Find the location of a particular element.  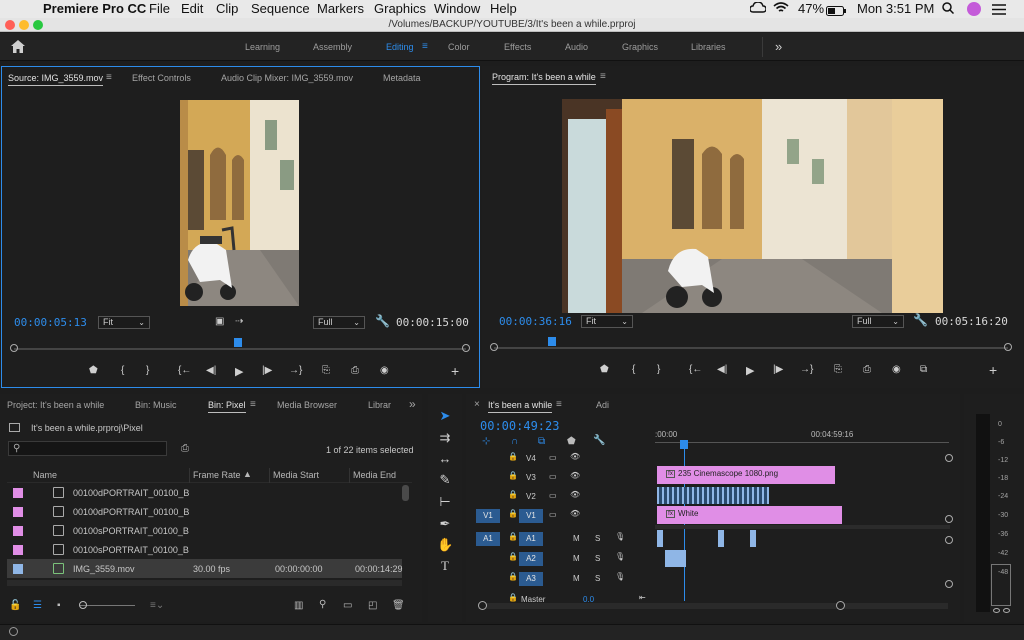

timeline-current-timecode: 00:00:49:23 is located at coordinates (519, 426).